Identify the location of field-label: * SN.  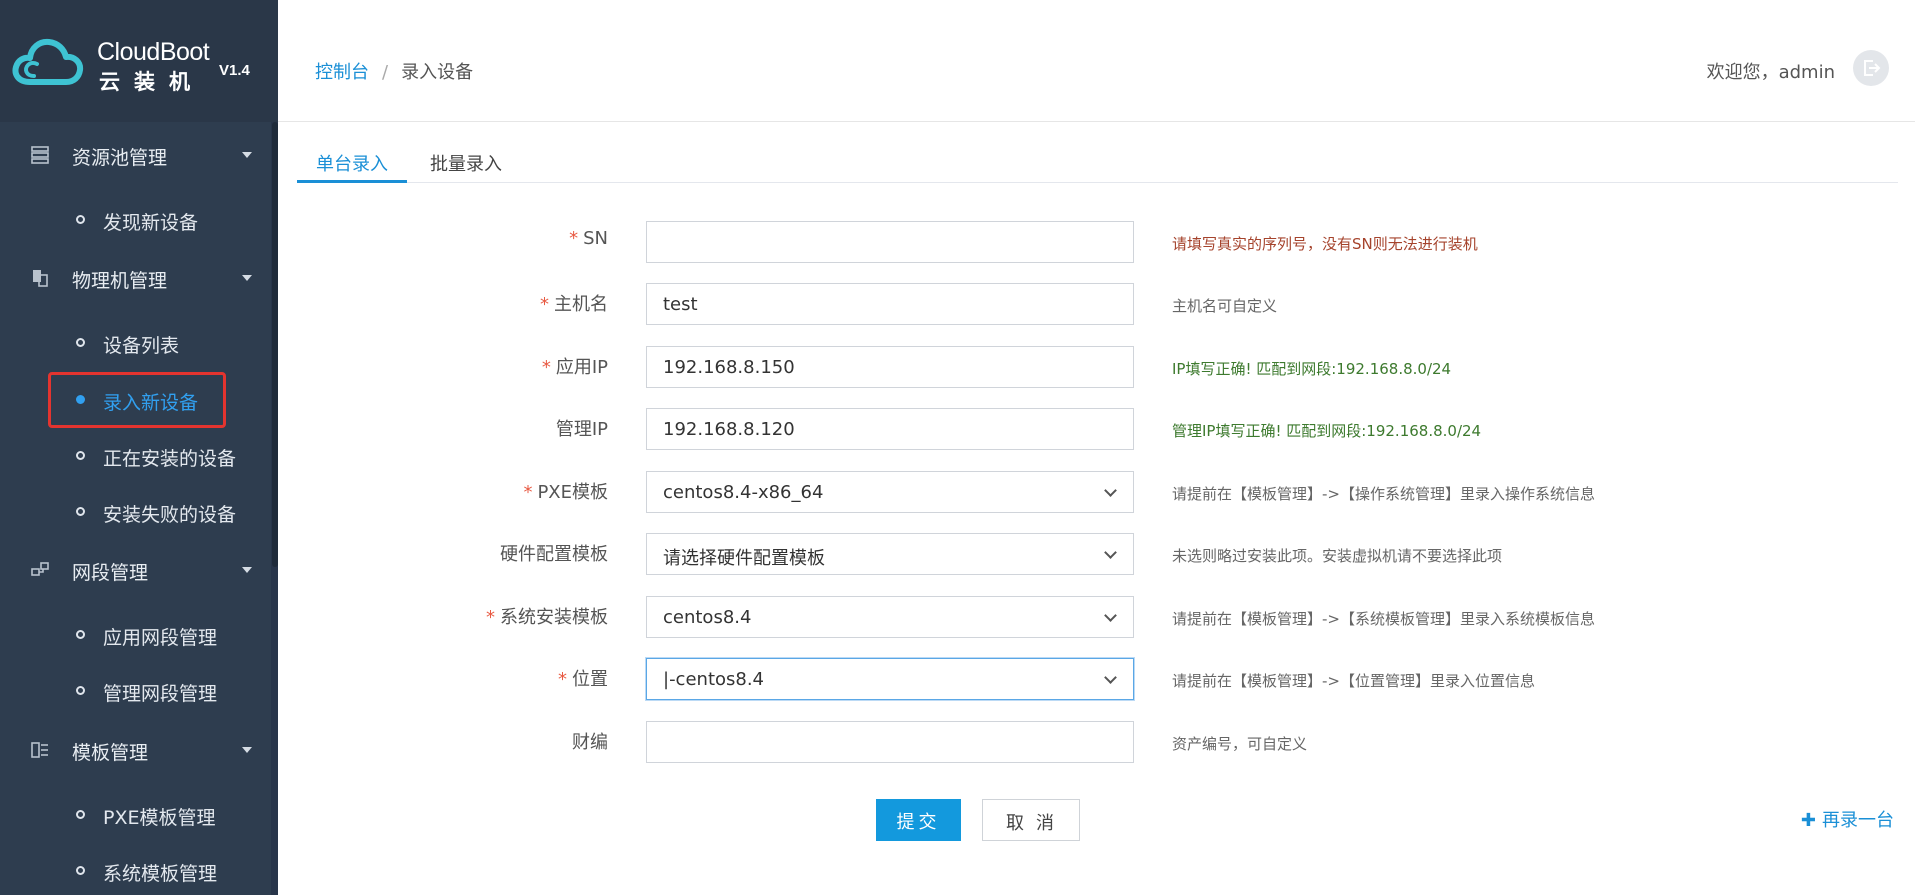
(588, 238).